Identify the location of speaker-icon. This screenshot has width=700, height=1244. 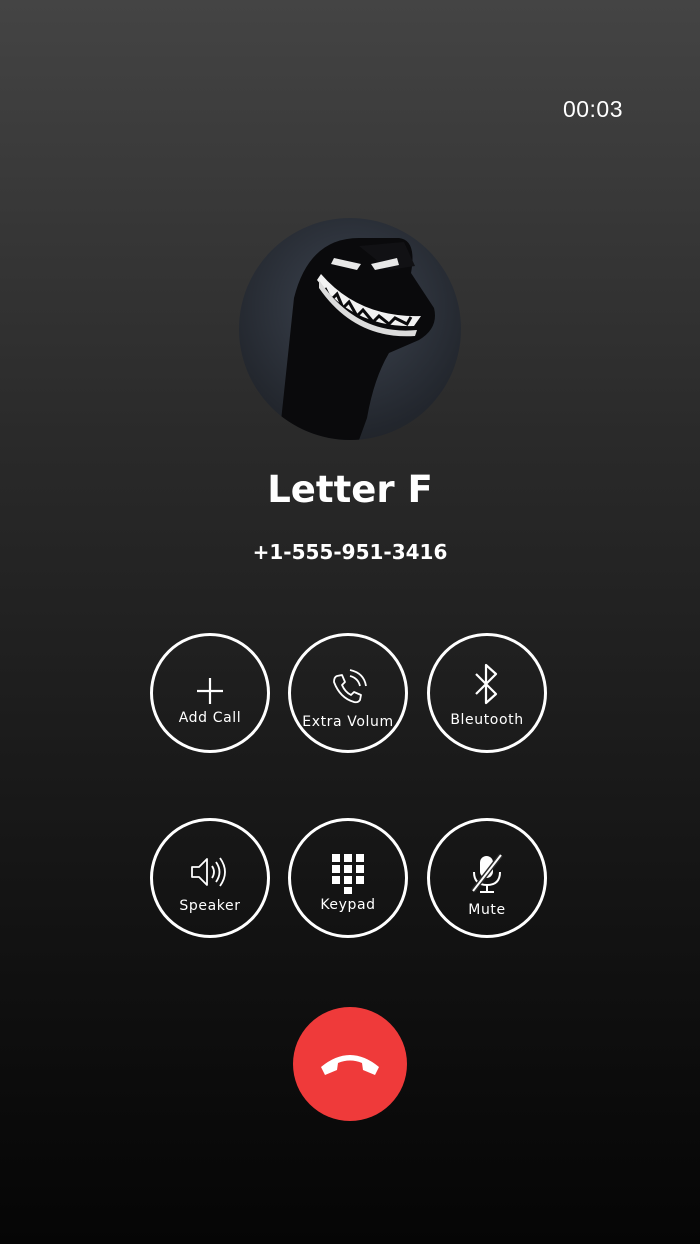
(208, 872).